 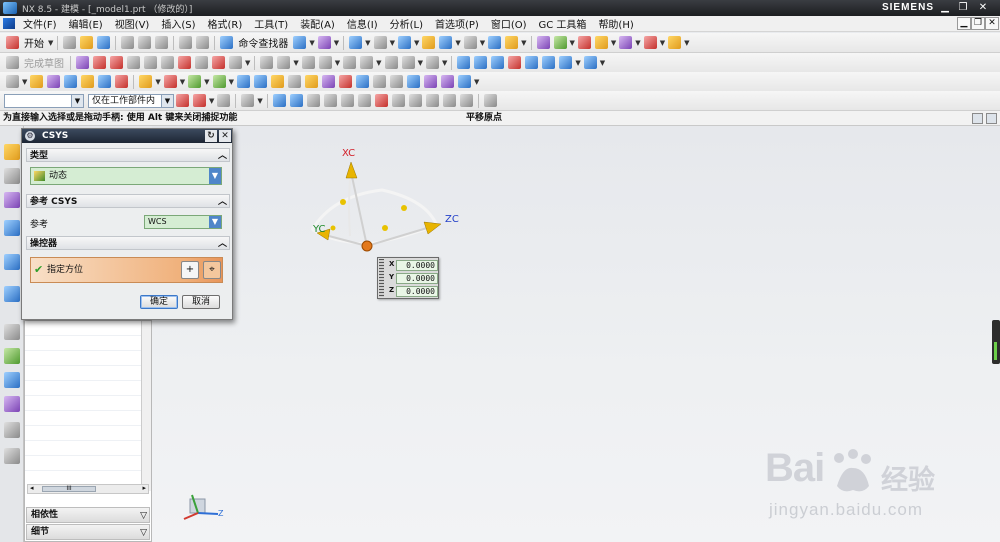 I want to click on process-studio-icon, so click(x=12, y=356).